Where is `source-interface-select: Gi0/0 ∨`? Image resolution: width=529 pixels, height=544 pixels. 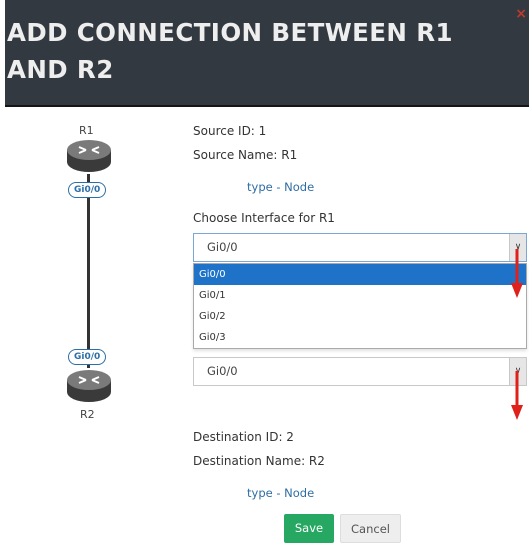
source-interface-select: Gi0/0 ∨ is located at coordinates (360, 247).